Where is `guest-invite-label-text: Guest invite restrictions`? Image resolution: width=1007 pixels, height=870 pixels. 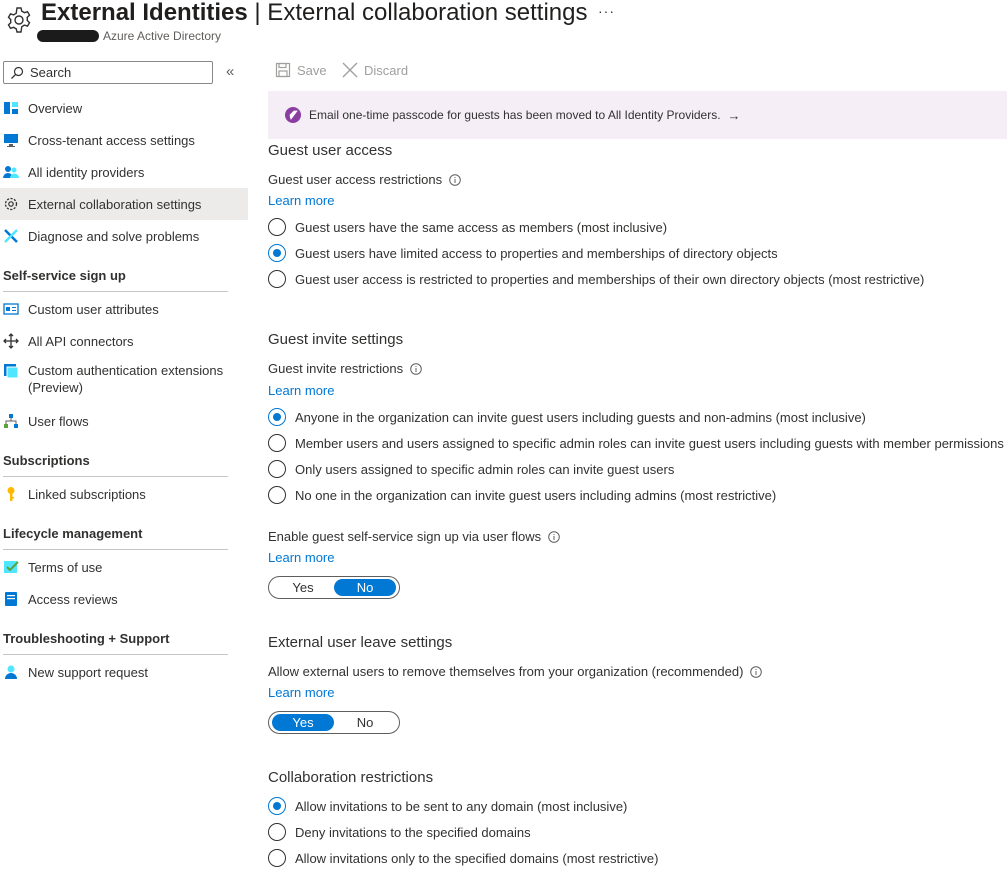 guest-invite-label-text: Guest invite restrictions is located at coordinates (336, 368).